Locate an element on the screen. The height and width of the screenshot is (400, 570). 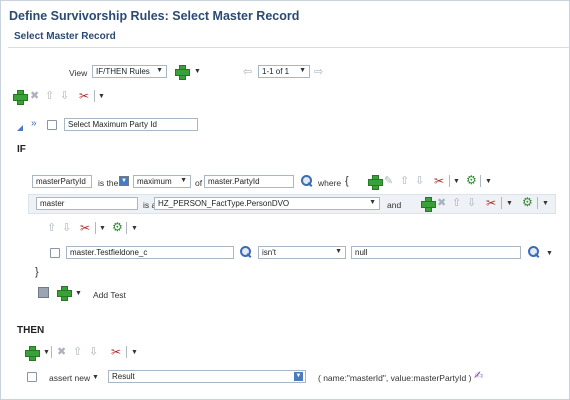
assert-new-menu: assert new is located at coordinates (69, 378).